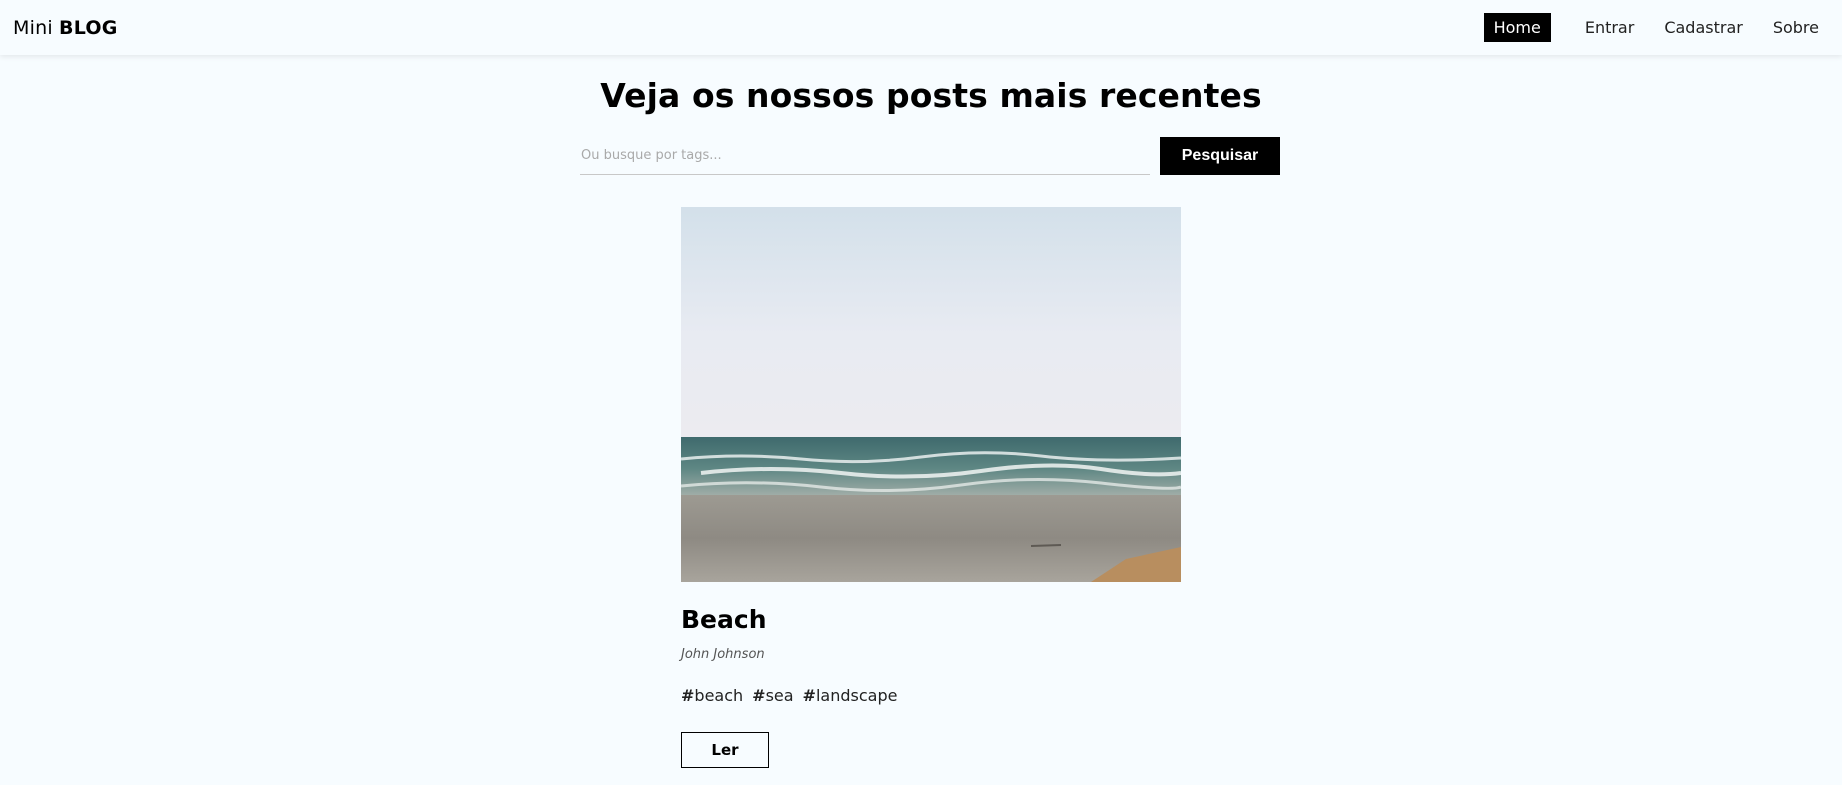 This screenshot has height=785, width=1842. What do you see at coordinates (1517, 27) in the screenshot?
I see `nav-link-home: Home` at bounding box center [1517, 27].